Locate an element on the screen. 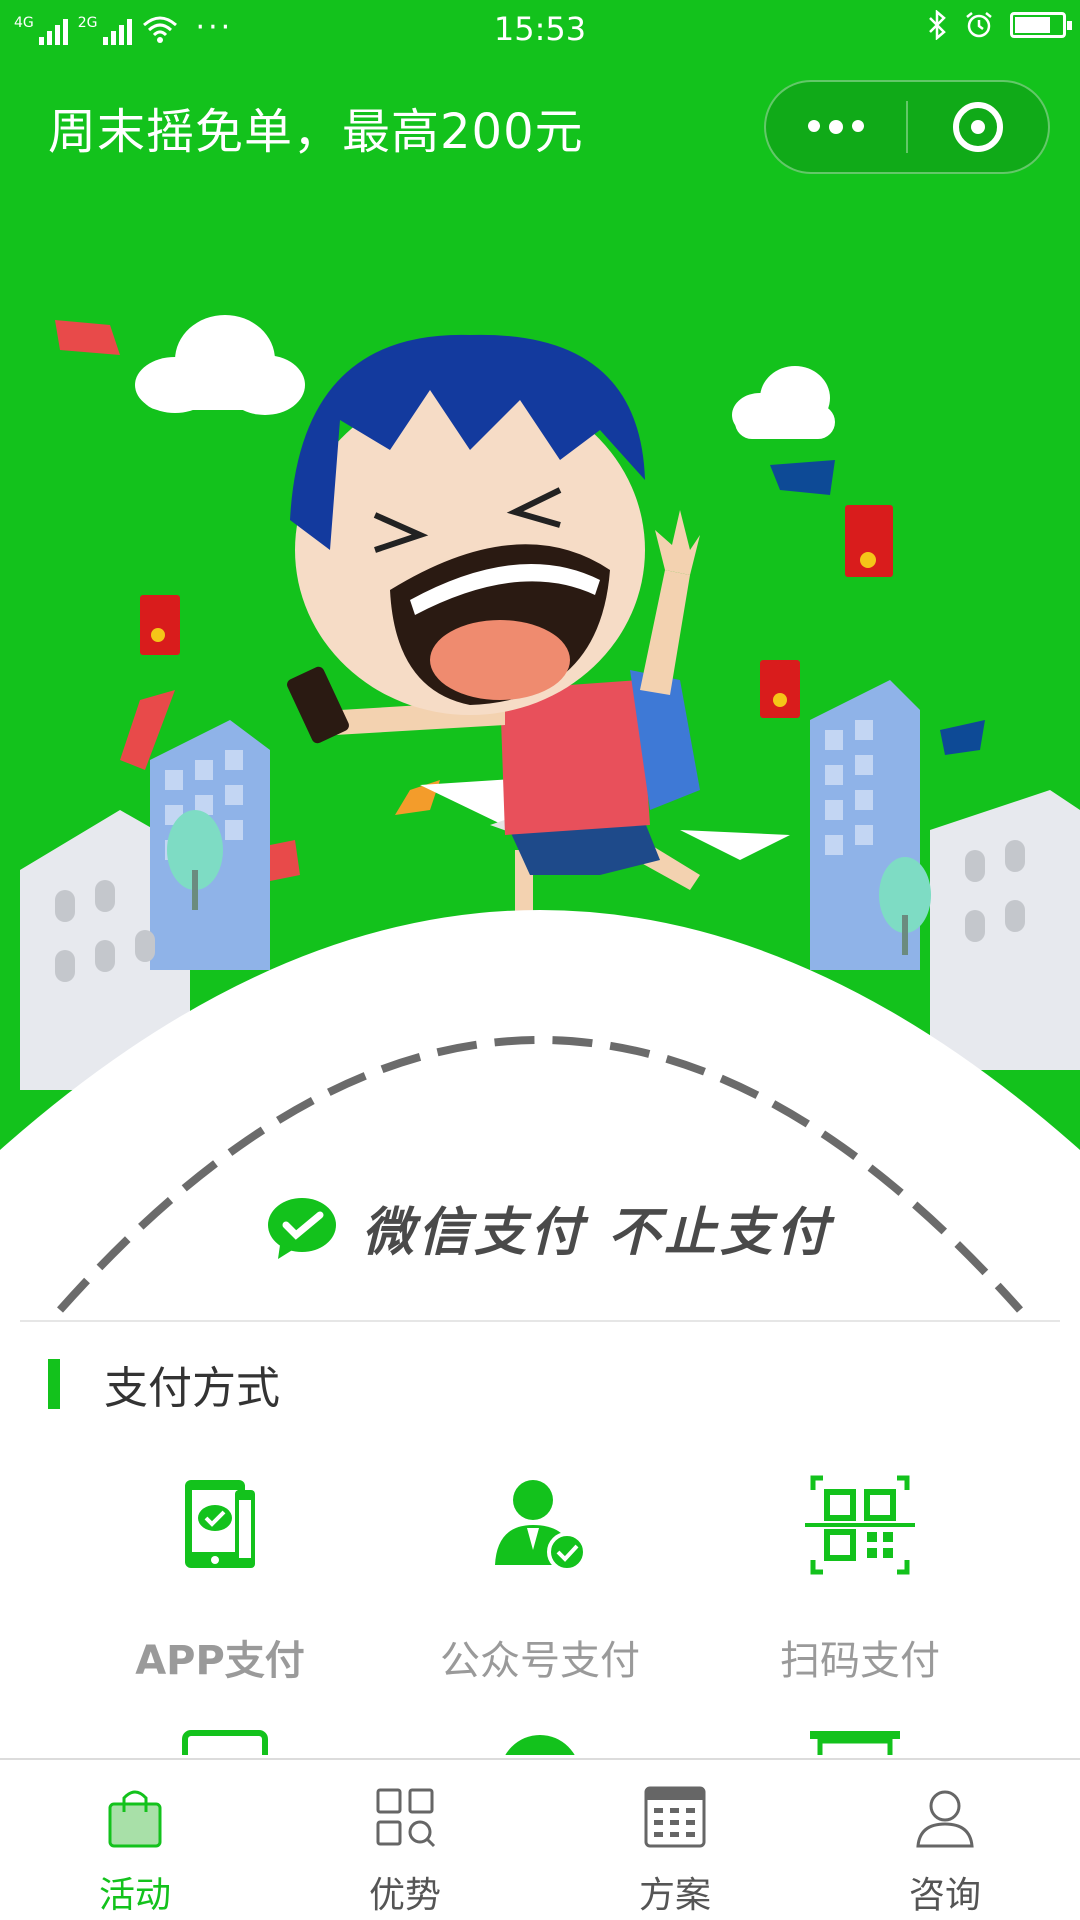  slogan-text: 微信支付 不止支付 is located at coordinates (597, 1233).